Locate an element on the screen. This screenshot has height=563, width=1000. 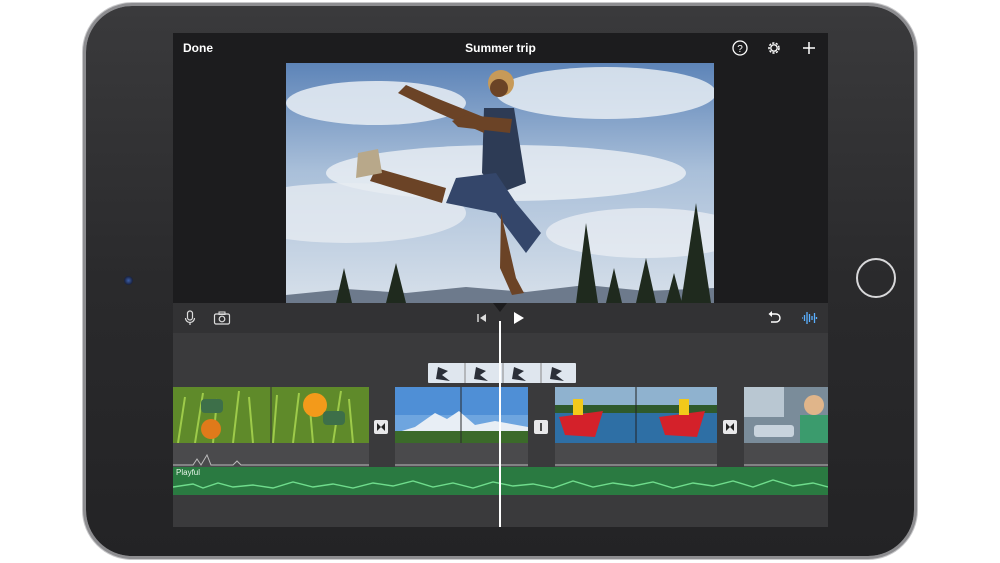
clip-kayaks is located at coordinates (636, 415).